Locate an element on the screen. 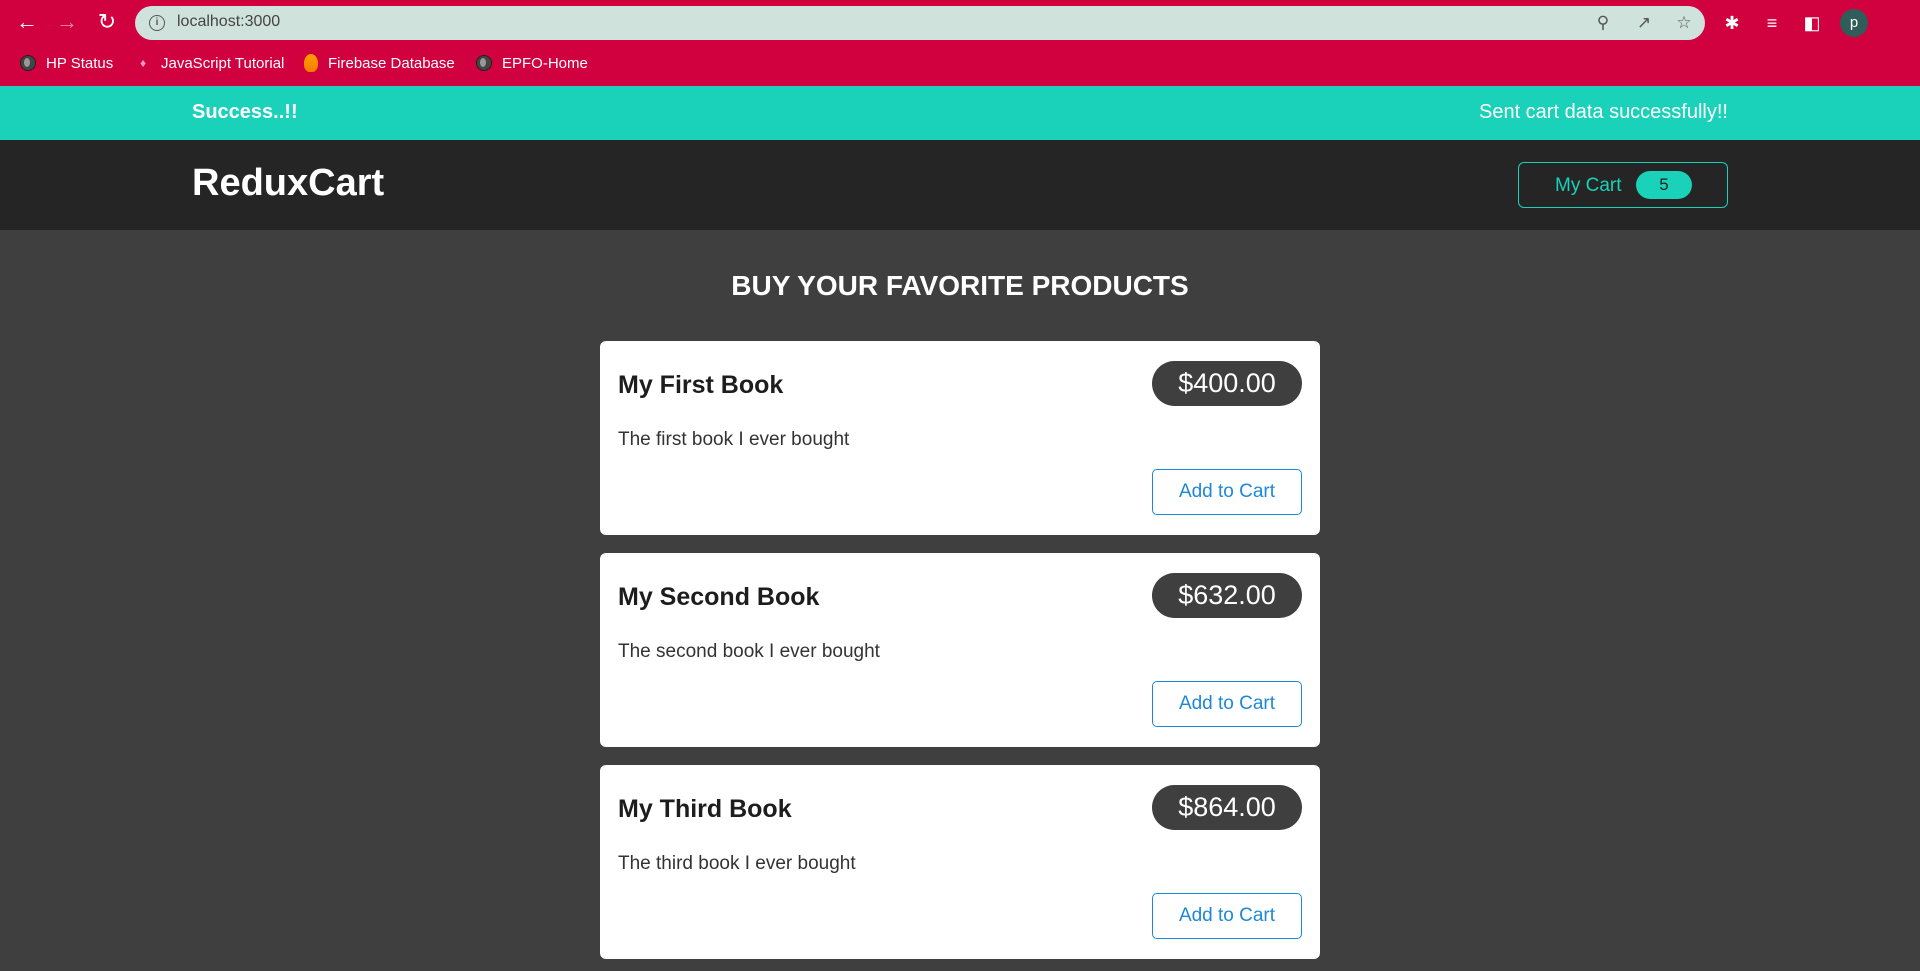 Image resolution: width=1920 pixels, height=971 pixels. page-title: BUY YOUR FAVORITE PRODUCTS is located at coordinates (960, 285).